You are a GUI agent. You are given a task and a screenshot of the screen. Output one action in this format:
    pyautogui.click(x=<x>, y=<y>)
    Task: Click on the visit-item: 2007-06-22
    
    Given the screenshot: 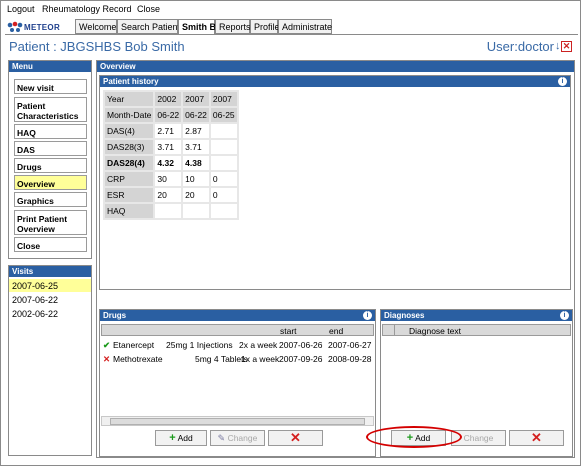 What is the action you would take?
    pyautogui.click(x=50, y=299)
    